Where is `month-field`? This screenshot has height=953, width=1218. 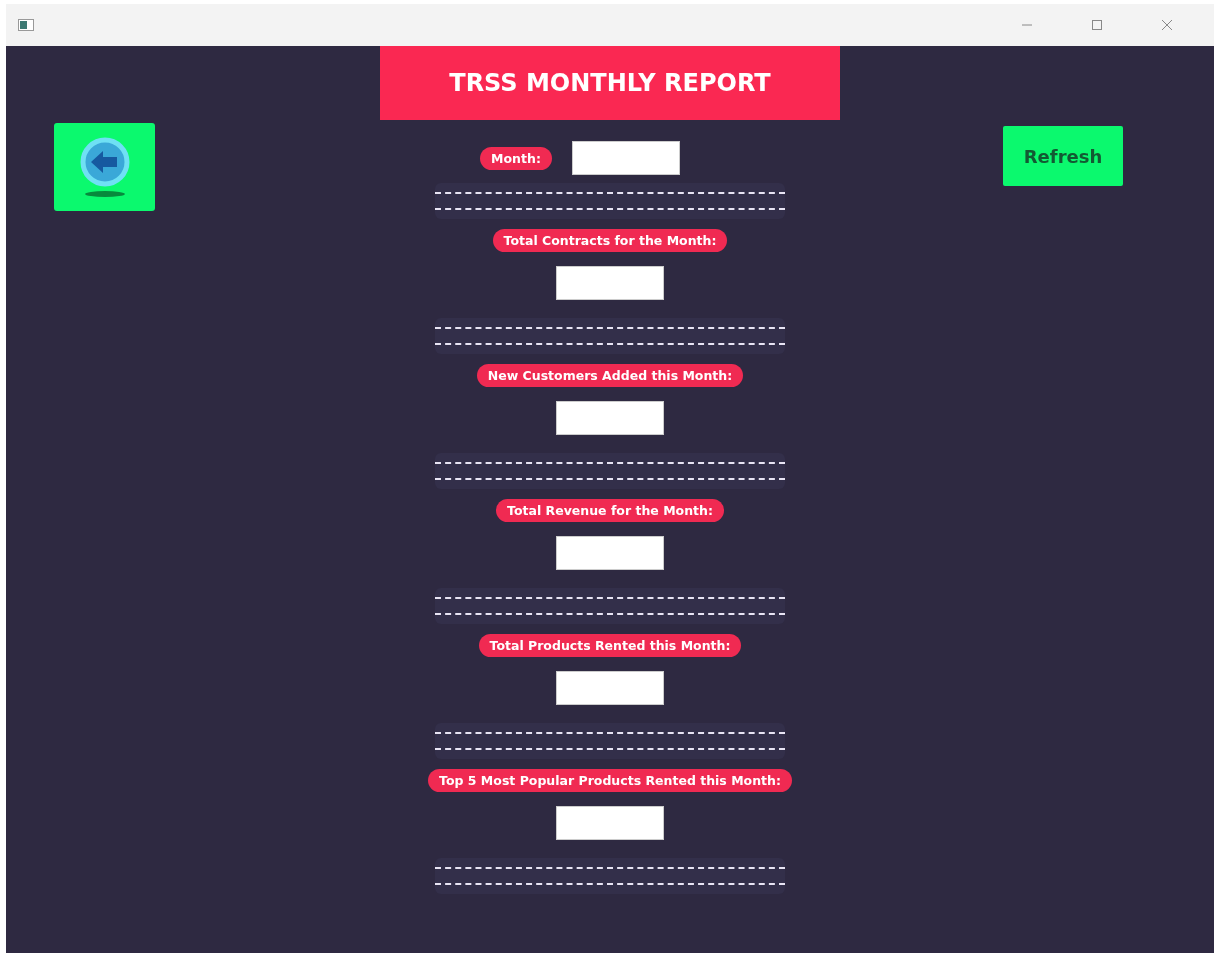
month-field is located at coordinates (625, 158).